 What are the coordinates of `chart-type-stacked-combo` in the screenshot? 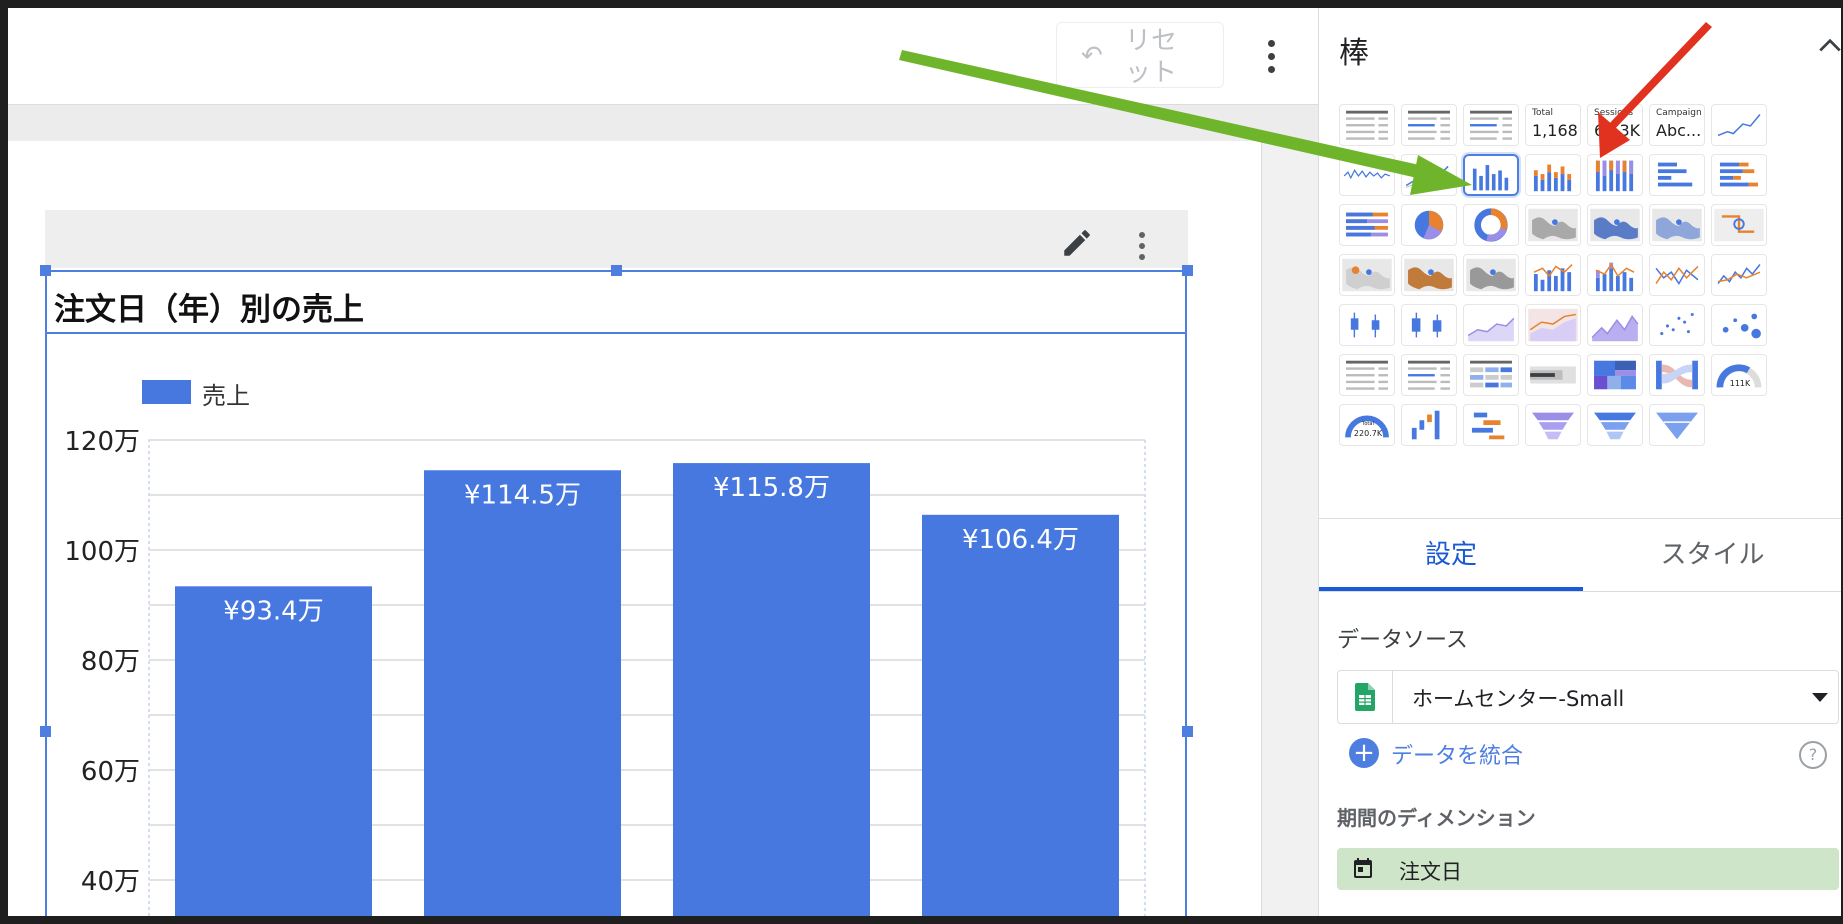 It's located at (1615, 275).